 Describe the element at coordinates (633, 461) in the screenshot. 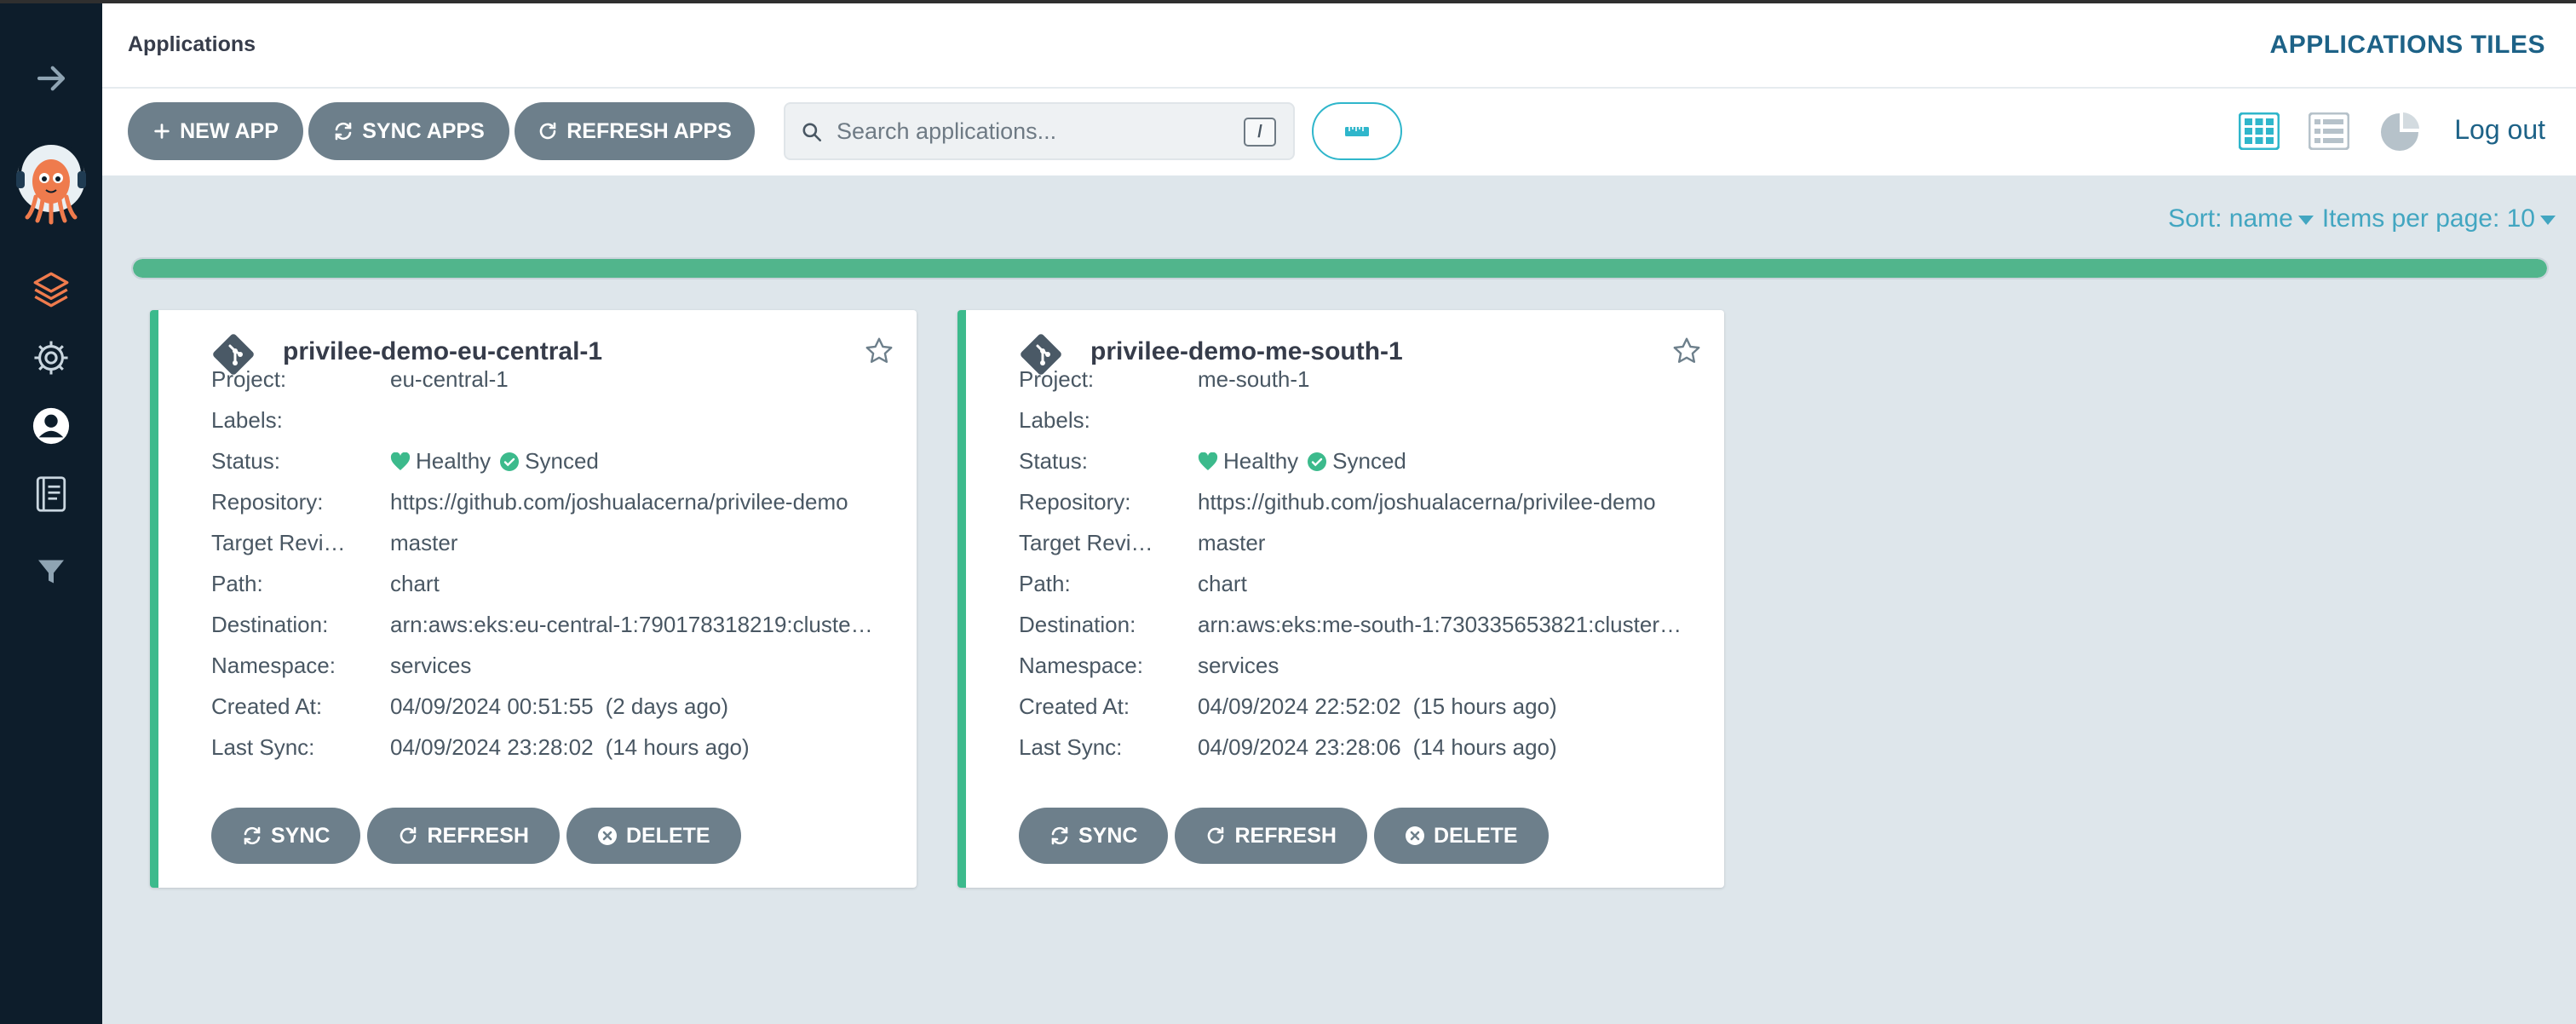

I see `status-value: Healthy Synced` at that location.